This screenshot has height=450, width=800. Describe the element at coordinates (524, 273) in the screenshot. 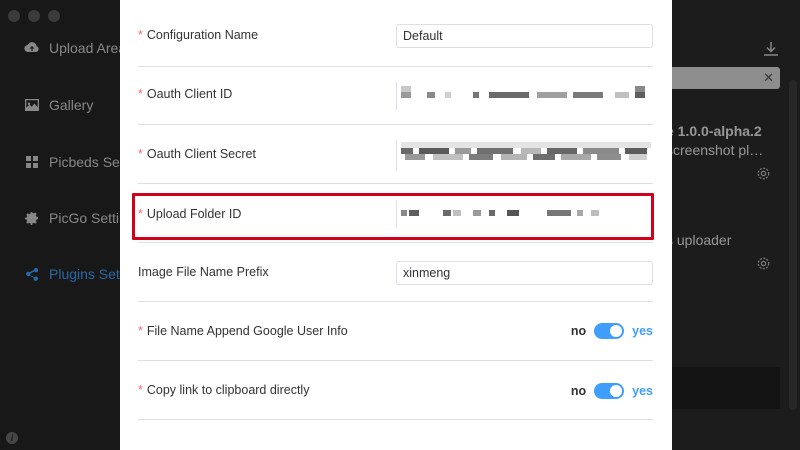

I see `image-file-name-prefix-input: xinmeng` at that location.